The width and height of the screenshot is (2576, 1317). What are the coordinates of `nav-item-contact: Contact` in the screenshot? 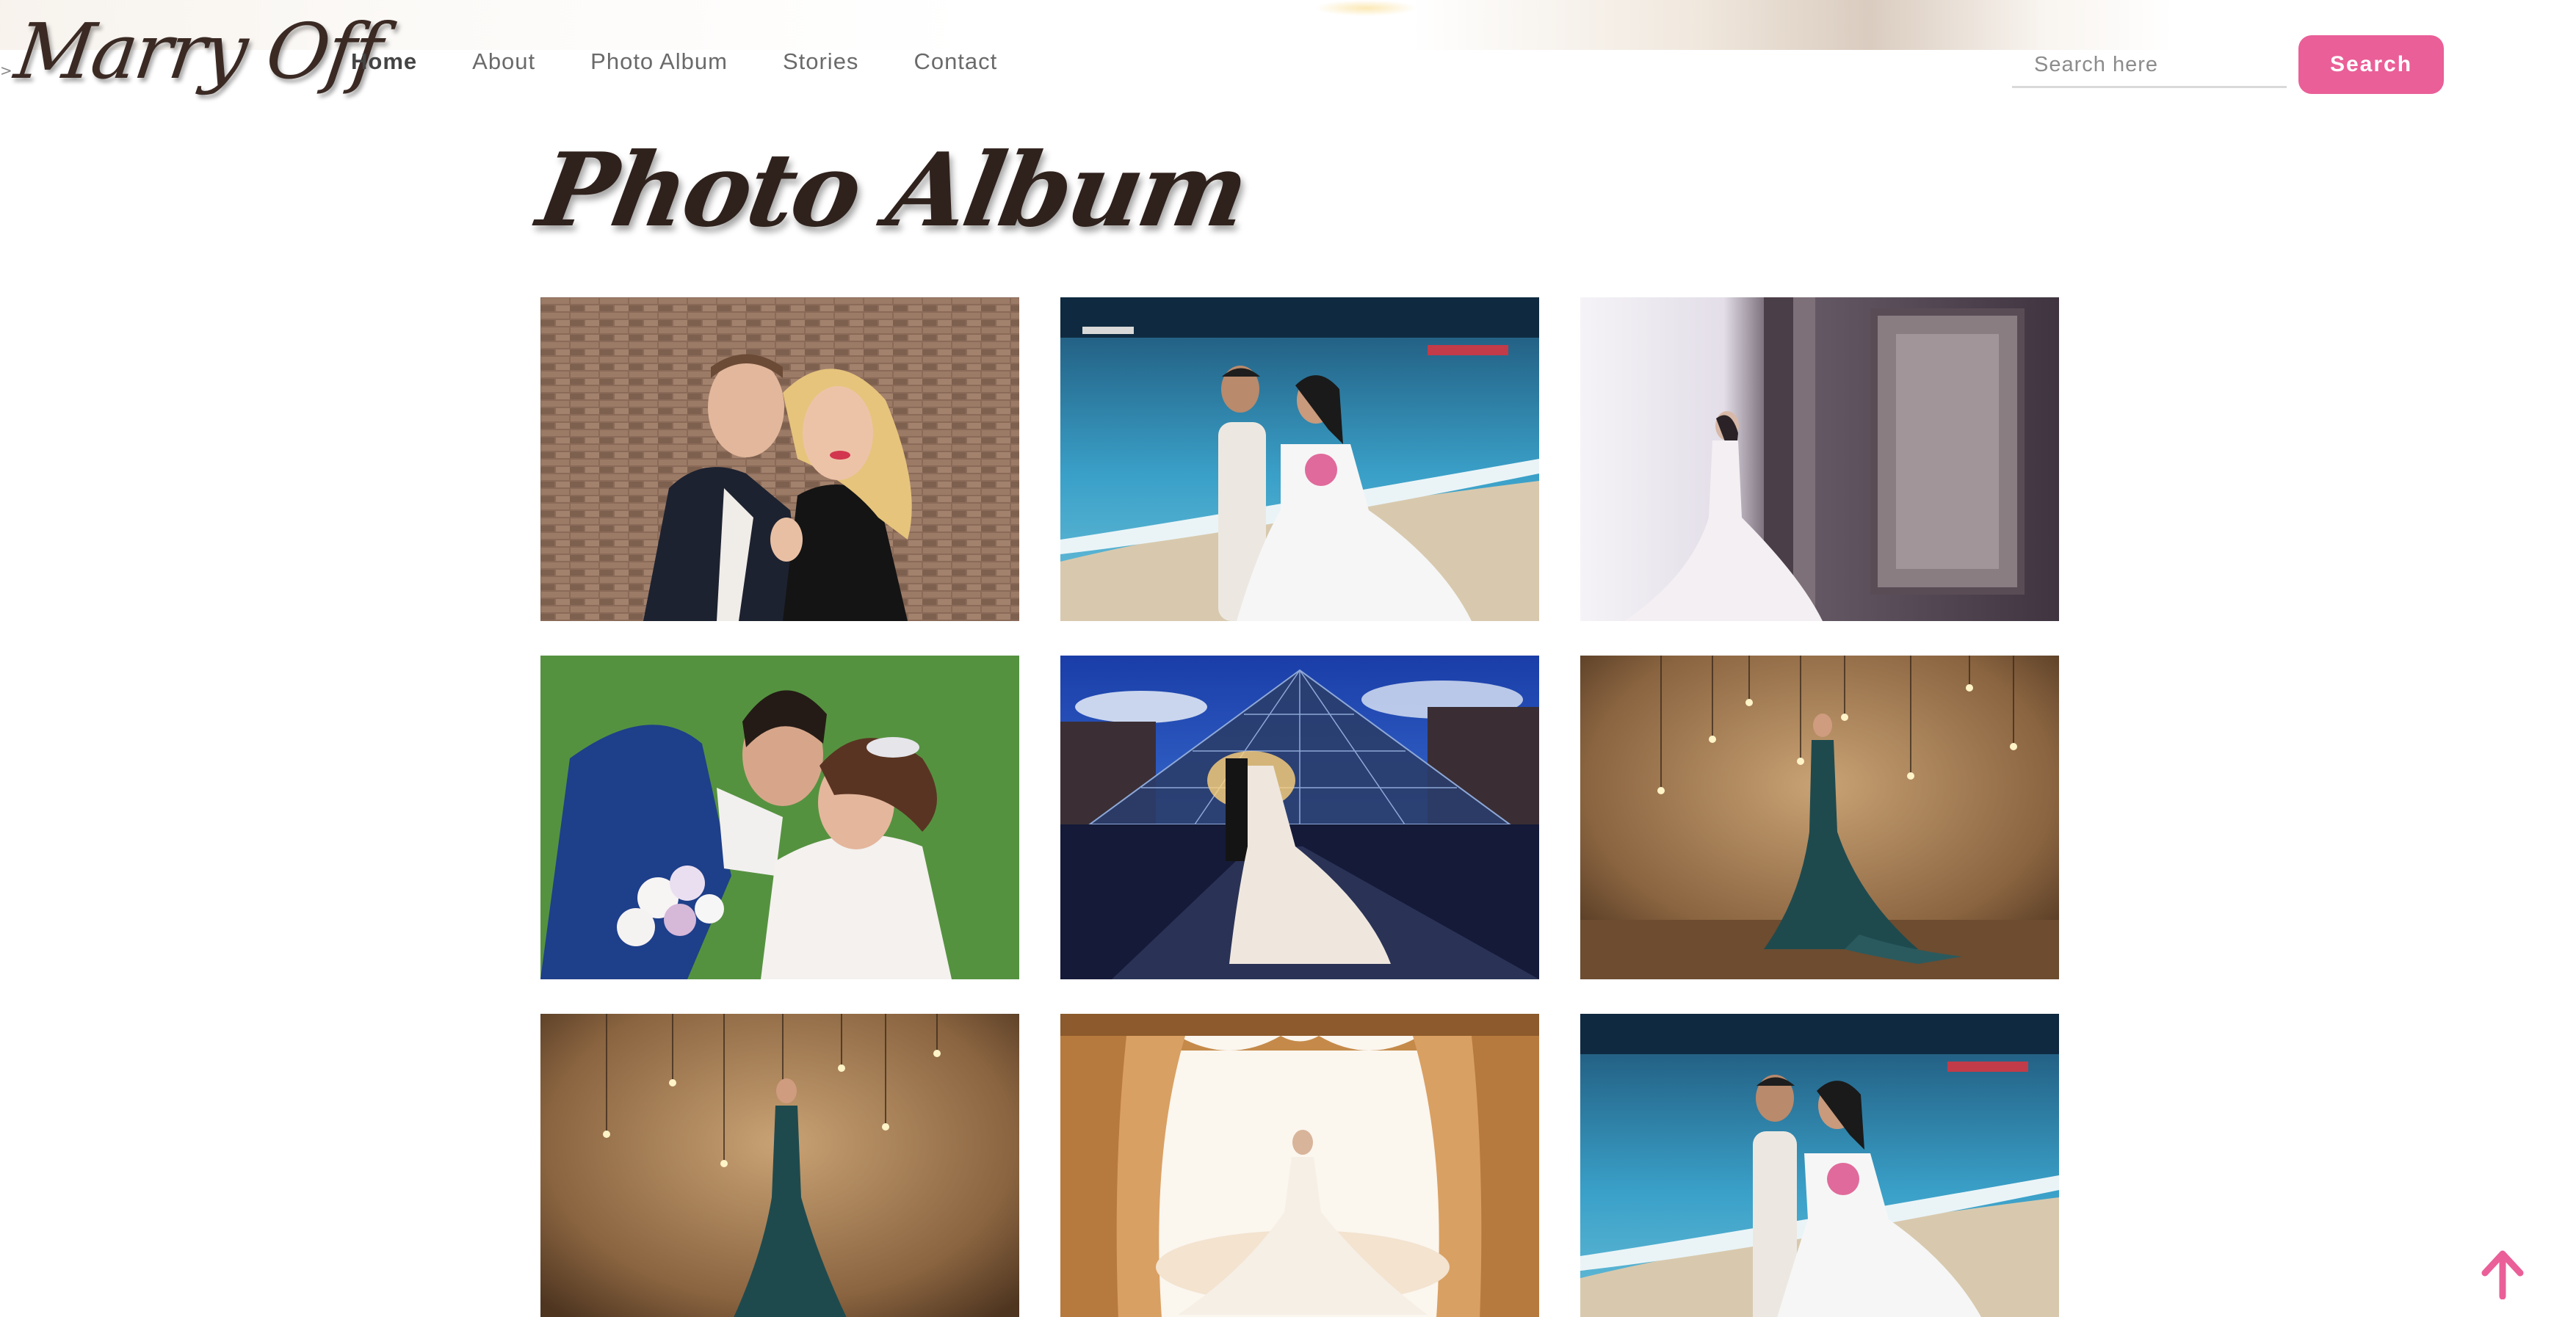 It's located at (955, 61).